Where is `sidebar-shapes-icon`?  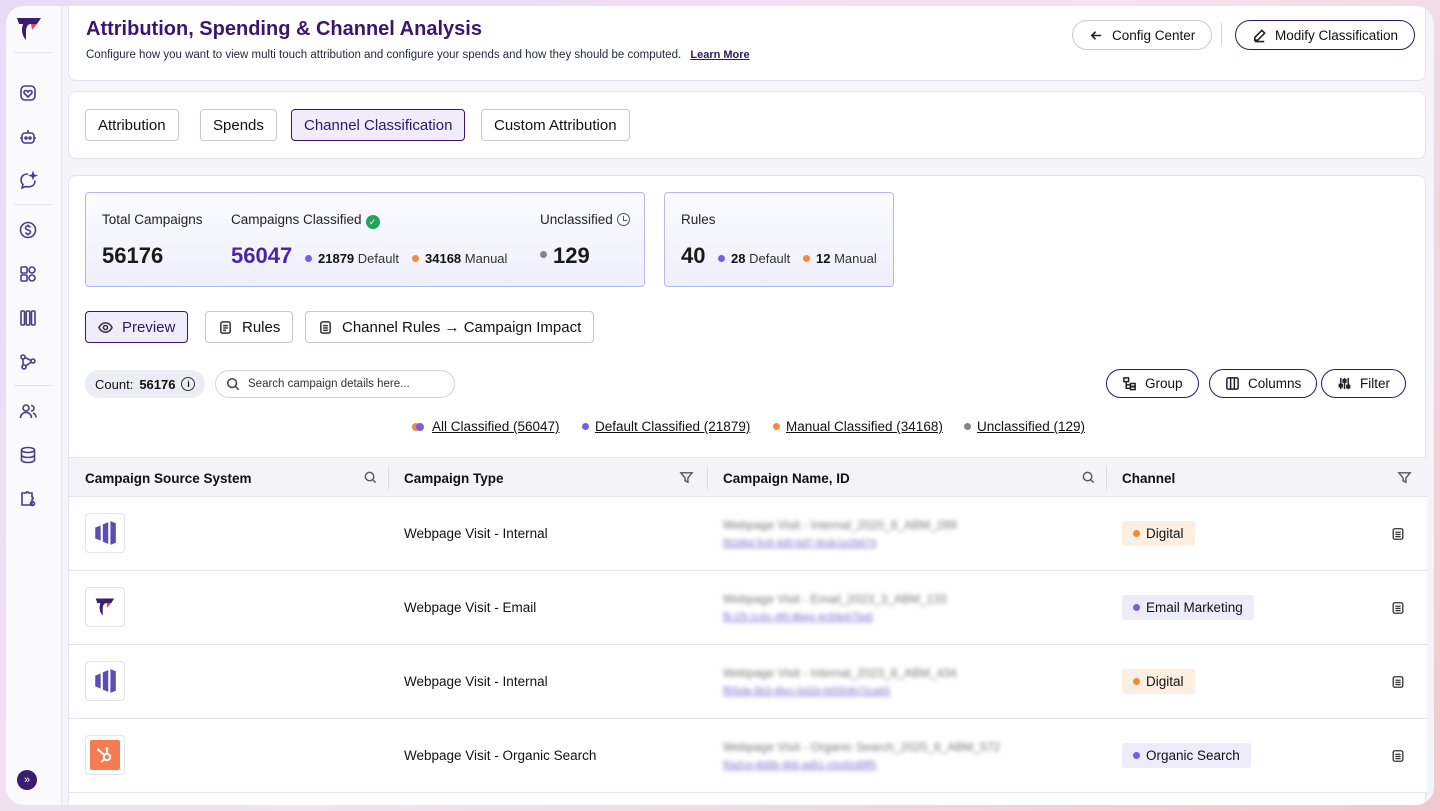
sidebar-shapes-icon is located at coordinates (28, 274).